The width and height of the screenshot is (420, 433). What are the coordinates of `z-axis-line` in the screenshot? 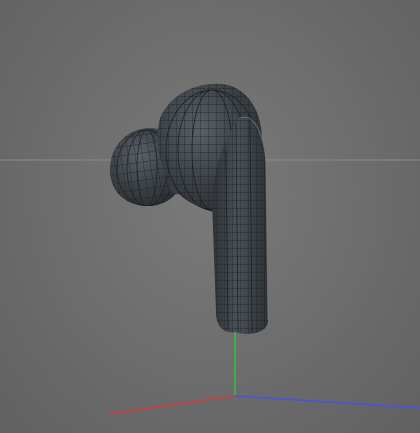 It's located at (327, 402).